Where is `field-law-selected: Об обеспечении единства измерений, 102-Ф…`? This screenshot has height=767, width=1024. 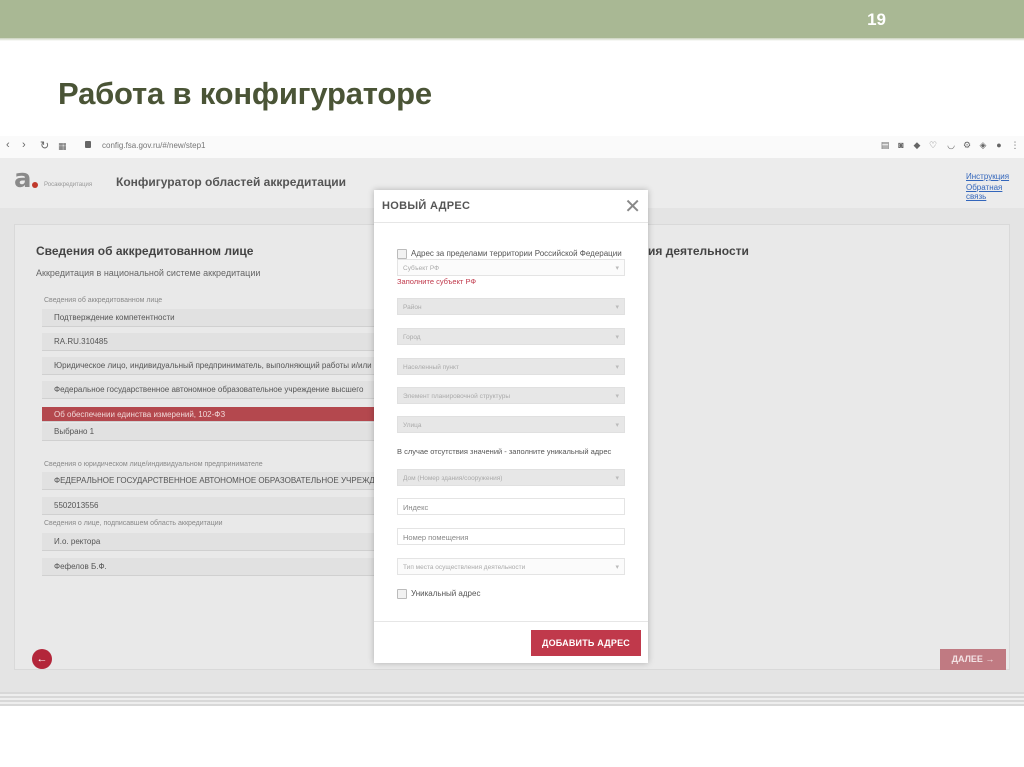 field-law-selected: Об обеспечении единства измерений, 102-Ф… is located at coordinates (209, 414).